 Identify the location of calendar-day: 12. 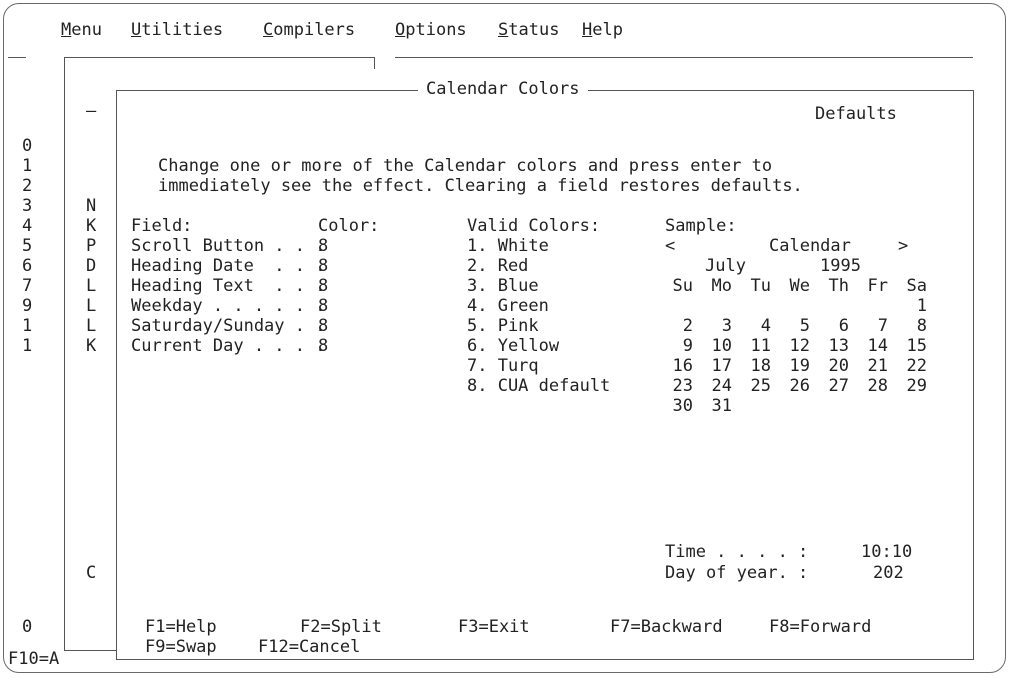
(799, 346).